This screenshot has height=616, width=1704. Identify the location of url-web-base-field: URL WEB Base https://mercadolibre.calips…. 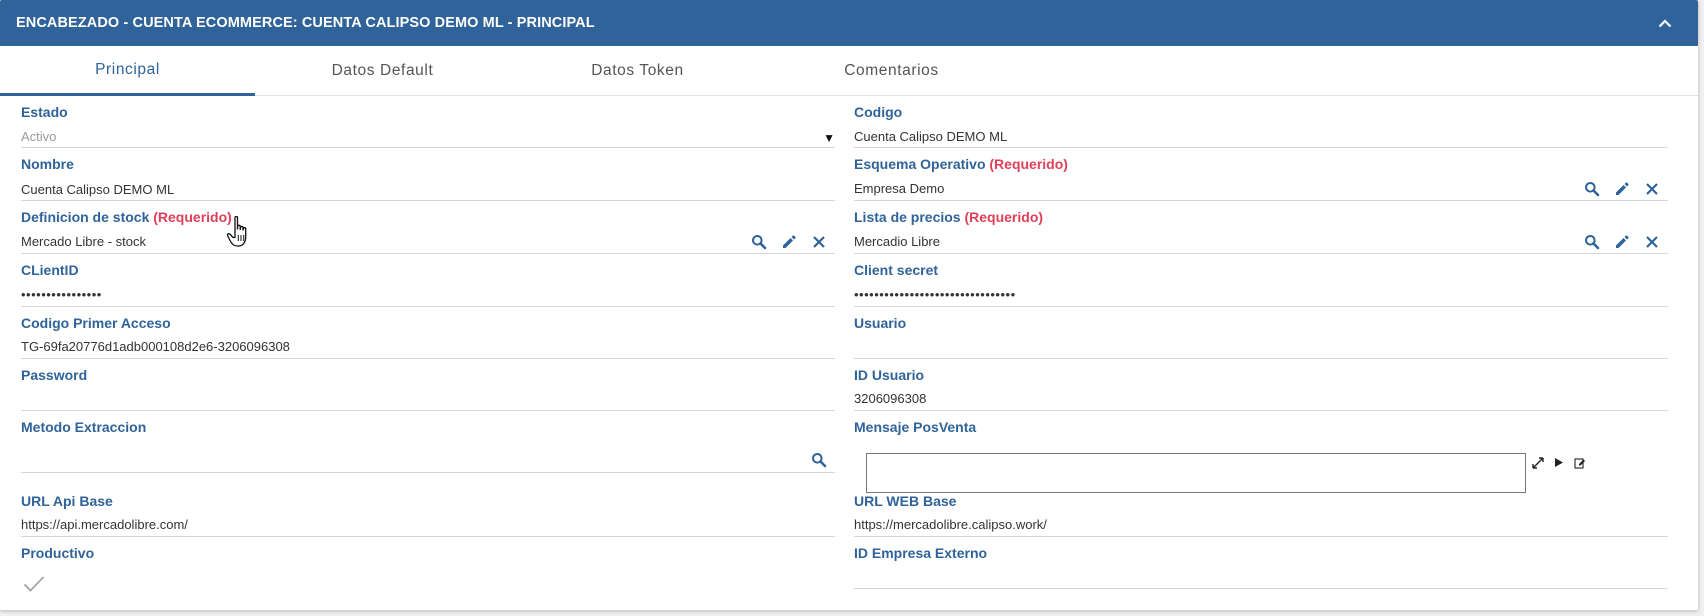
(1261, 515).